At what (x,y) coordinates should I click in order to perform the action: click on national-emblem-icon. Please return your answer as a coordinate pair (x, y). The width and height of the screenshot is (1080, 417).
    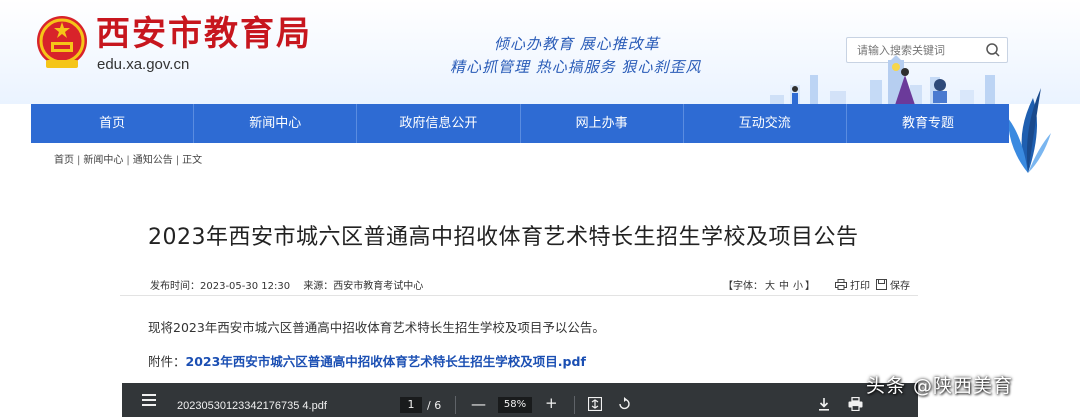
    Looking at the image, I should click on (62, 43).